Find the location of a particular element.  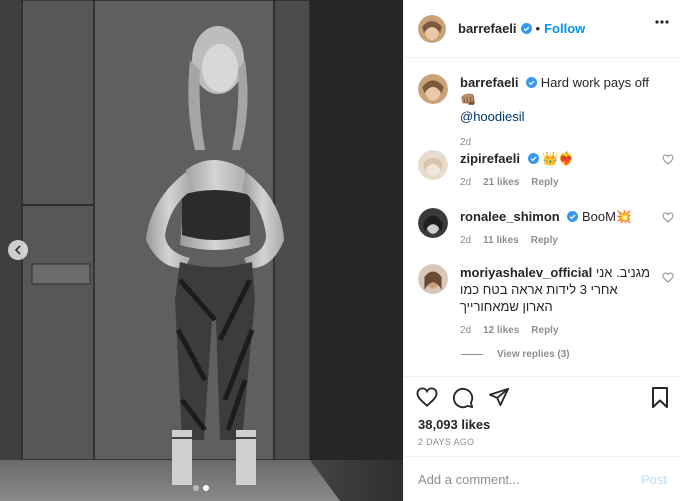

caption-time: 2d is located at coordinates (465, 142).